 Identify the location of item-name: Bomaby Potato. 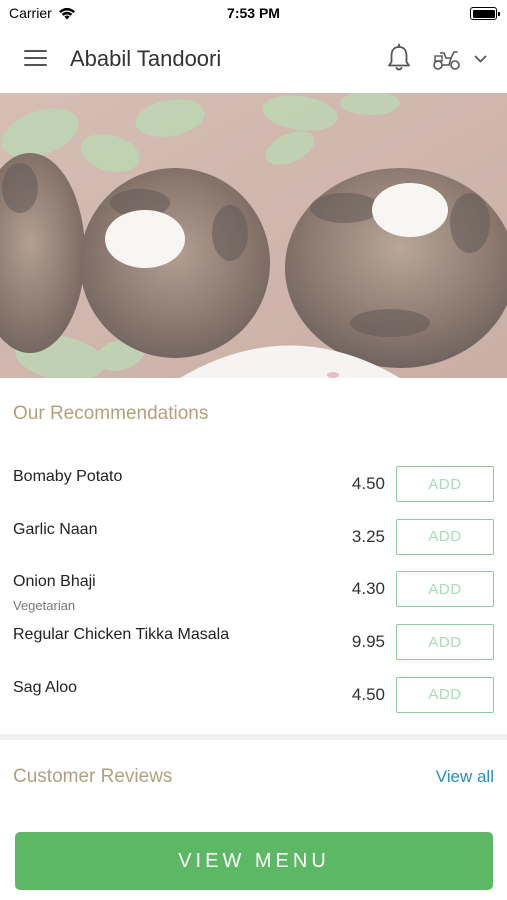
(68, 476).